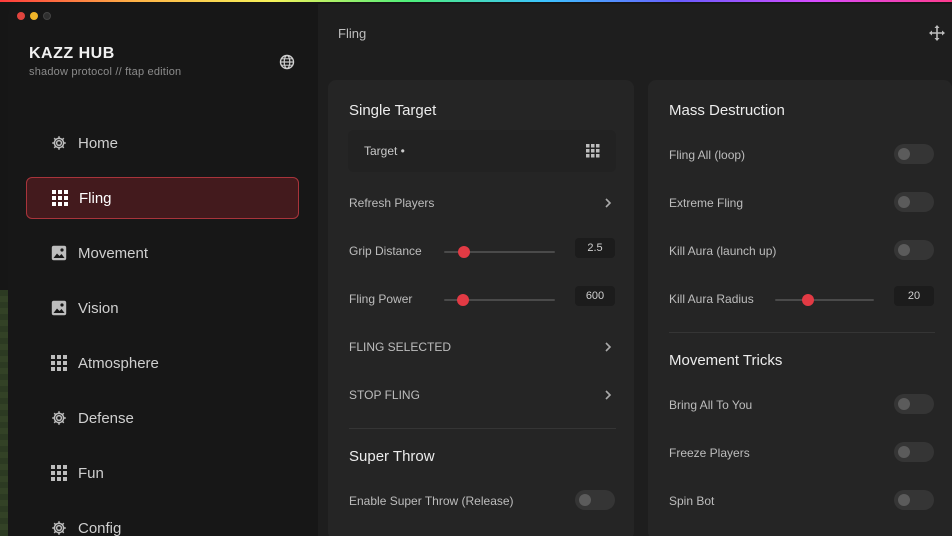 This screenshot has height=536, width=952. I want to click on sidebar-item-defense: Defense, so click(162, 418).